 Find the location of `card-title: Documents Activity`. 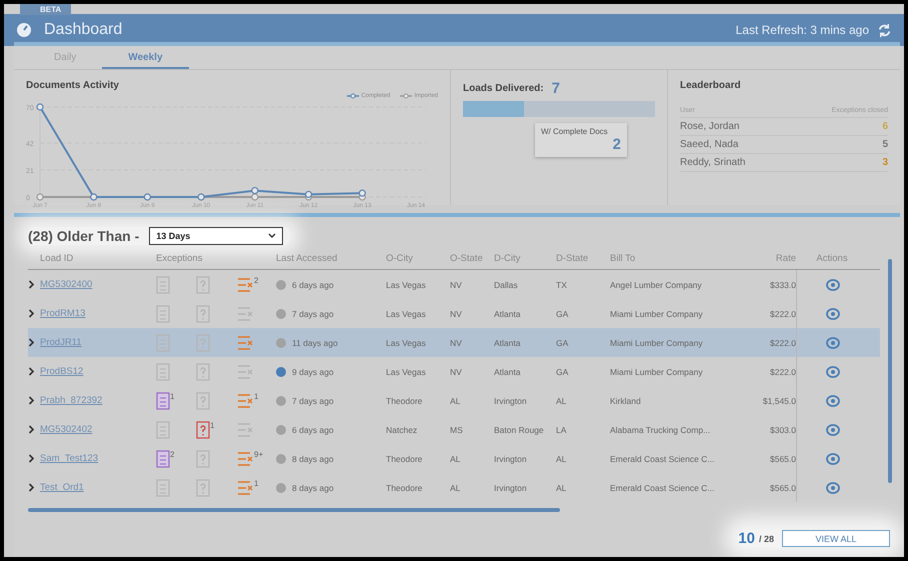

card-title: Documents Activity is located at coordinates (73, 85).